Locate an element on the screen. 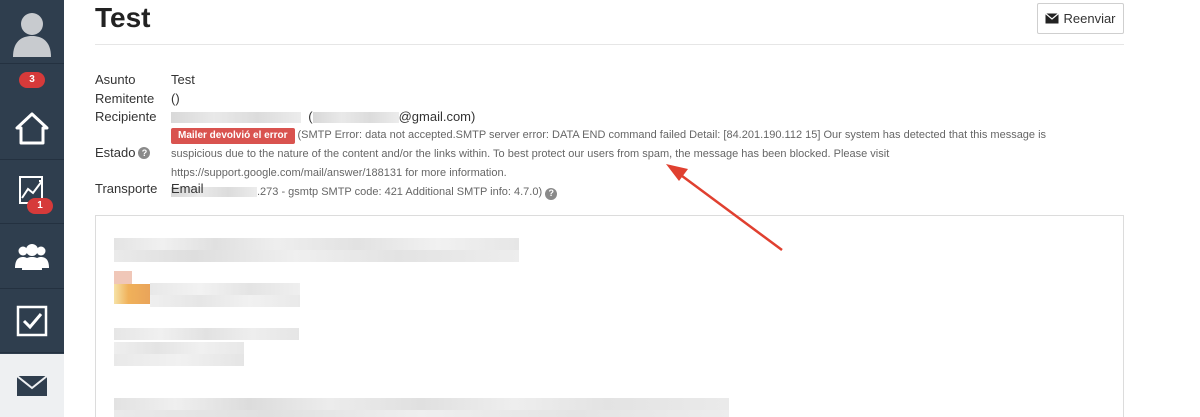 The width and height of the screenshot is (1200, 417). reports-badge: 1 is located at coordinates (40, 206).